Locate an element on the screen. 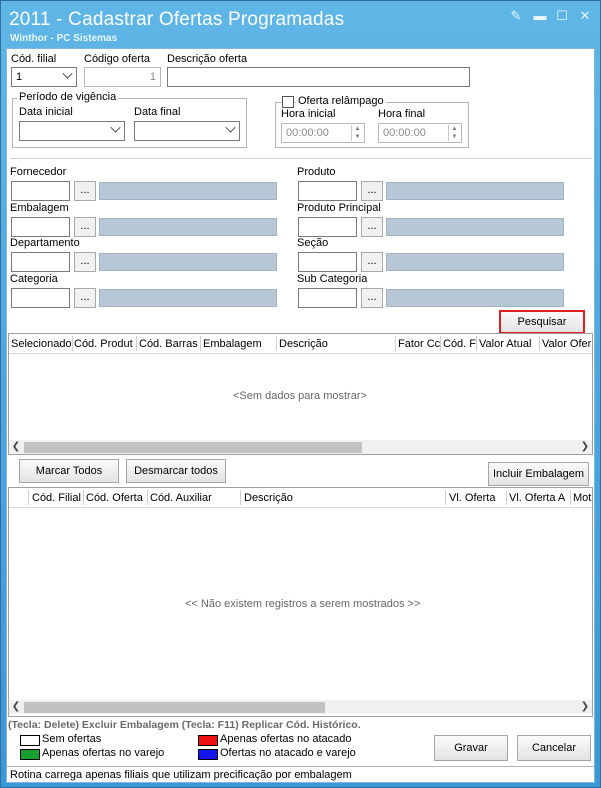 The width and height of the screenshot is (601, 788). hora-inicial-label: Hora inicial is located at coordinates (308, 114).